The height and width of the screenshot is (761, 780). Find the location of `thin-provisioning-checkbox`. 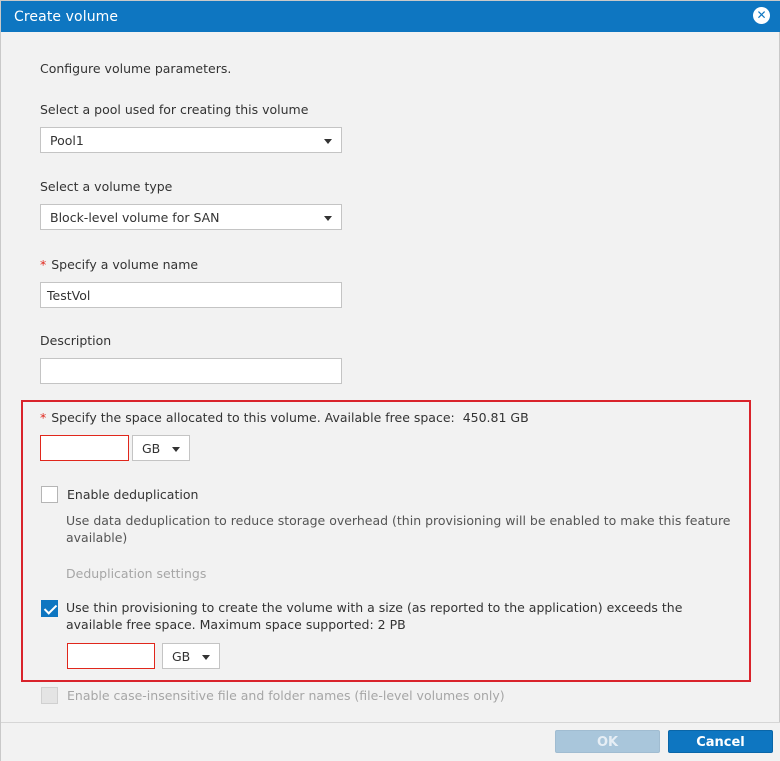

thin-provisioning-checkbox is located at coordinates (49, 608).